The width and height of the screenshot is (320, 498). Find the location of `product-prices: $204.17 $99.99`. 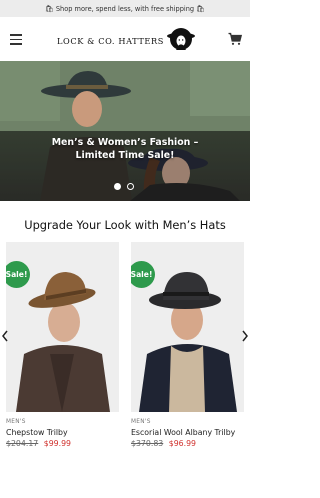

product-prices: $204.17 $99.99 is located at coordinates (38, 443).